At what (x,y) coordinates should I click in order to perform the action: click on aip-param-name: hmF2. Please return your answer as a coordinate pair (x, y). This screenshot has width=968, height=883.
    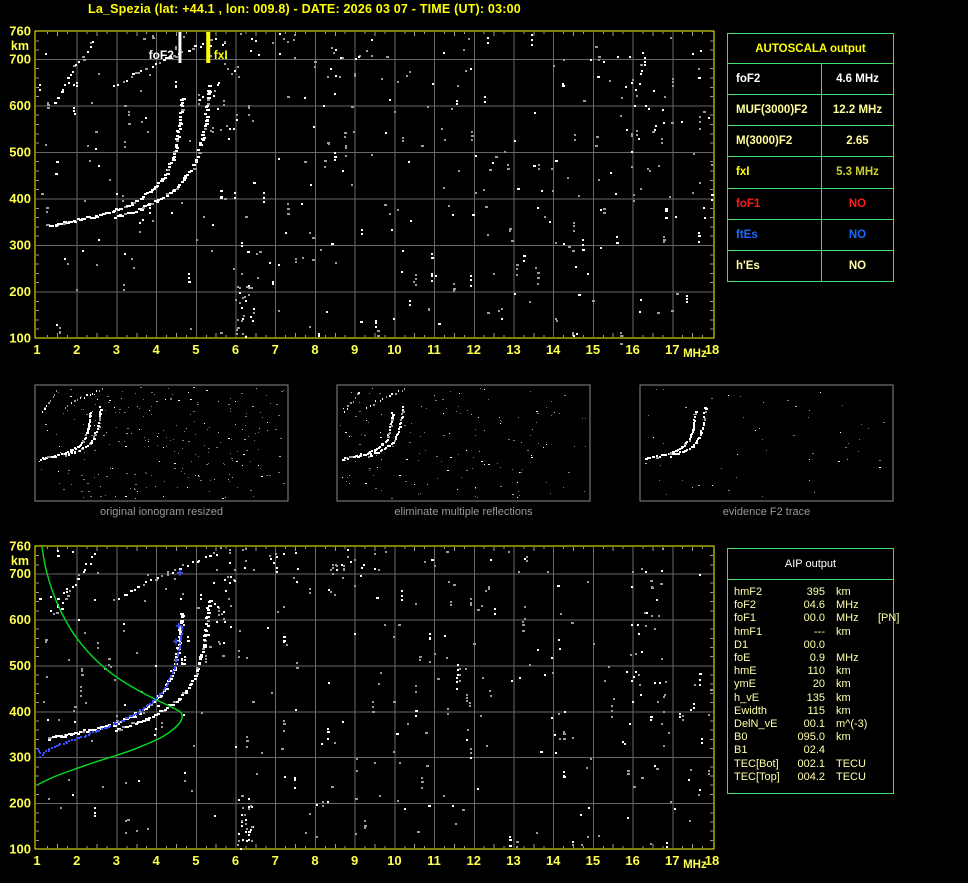
    Looking at the image, I should click on (748, 592).